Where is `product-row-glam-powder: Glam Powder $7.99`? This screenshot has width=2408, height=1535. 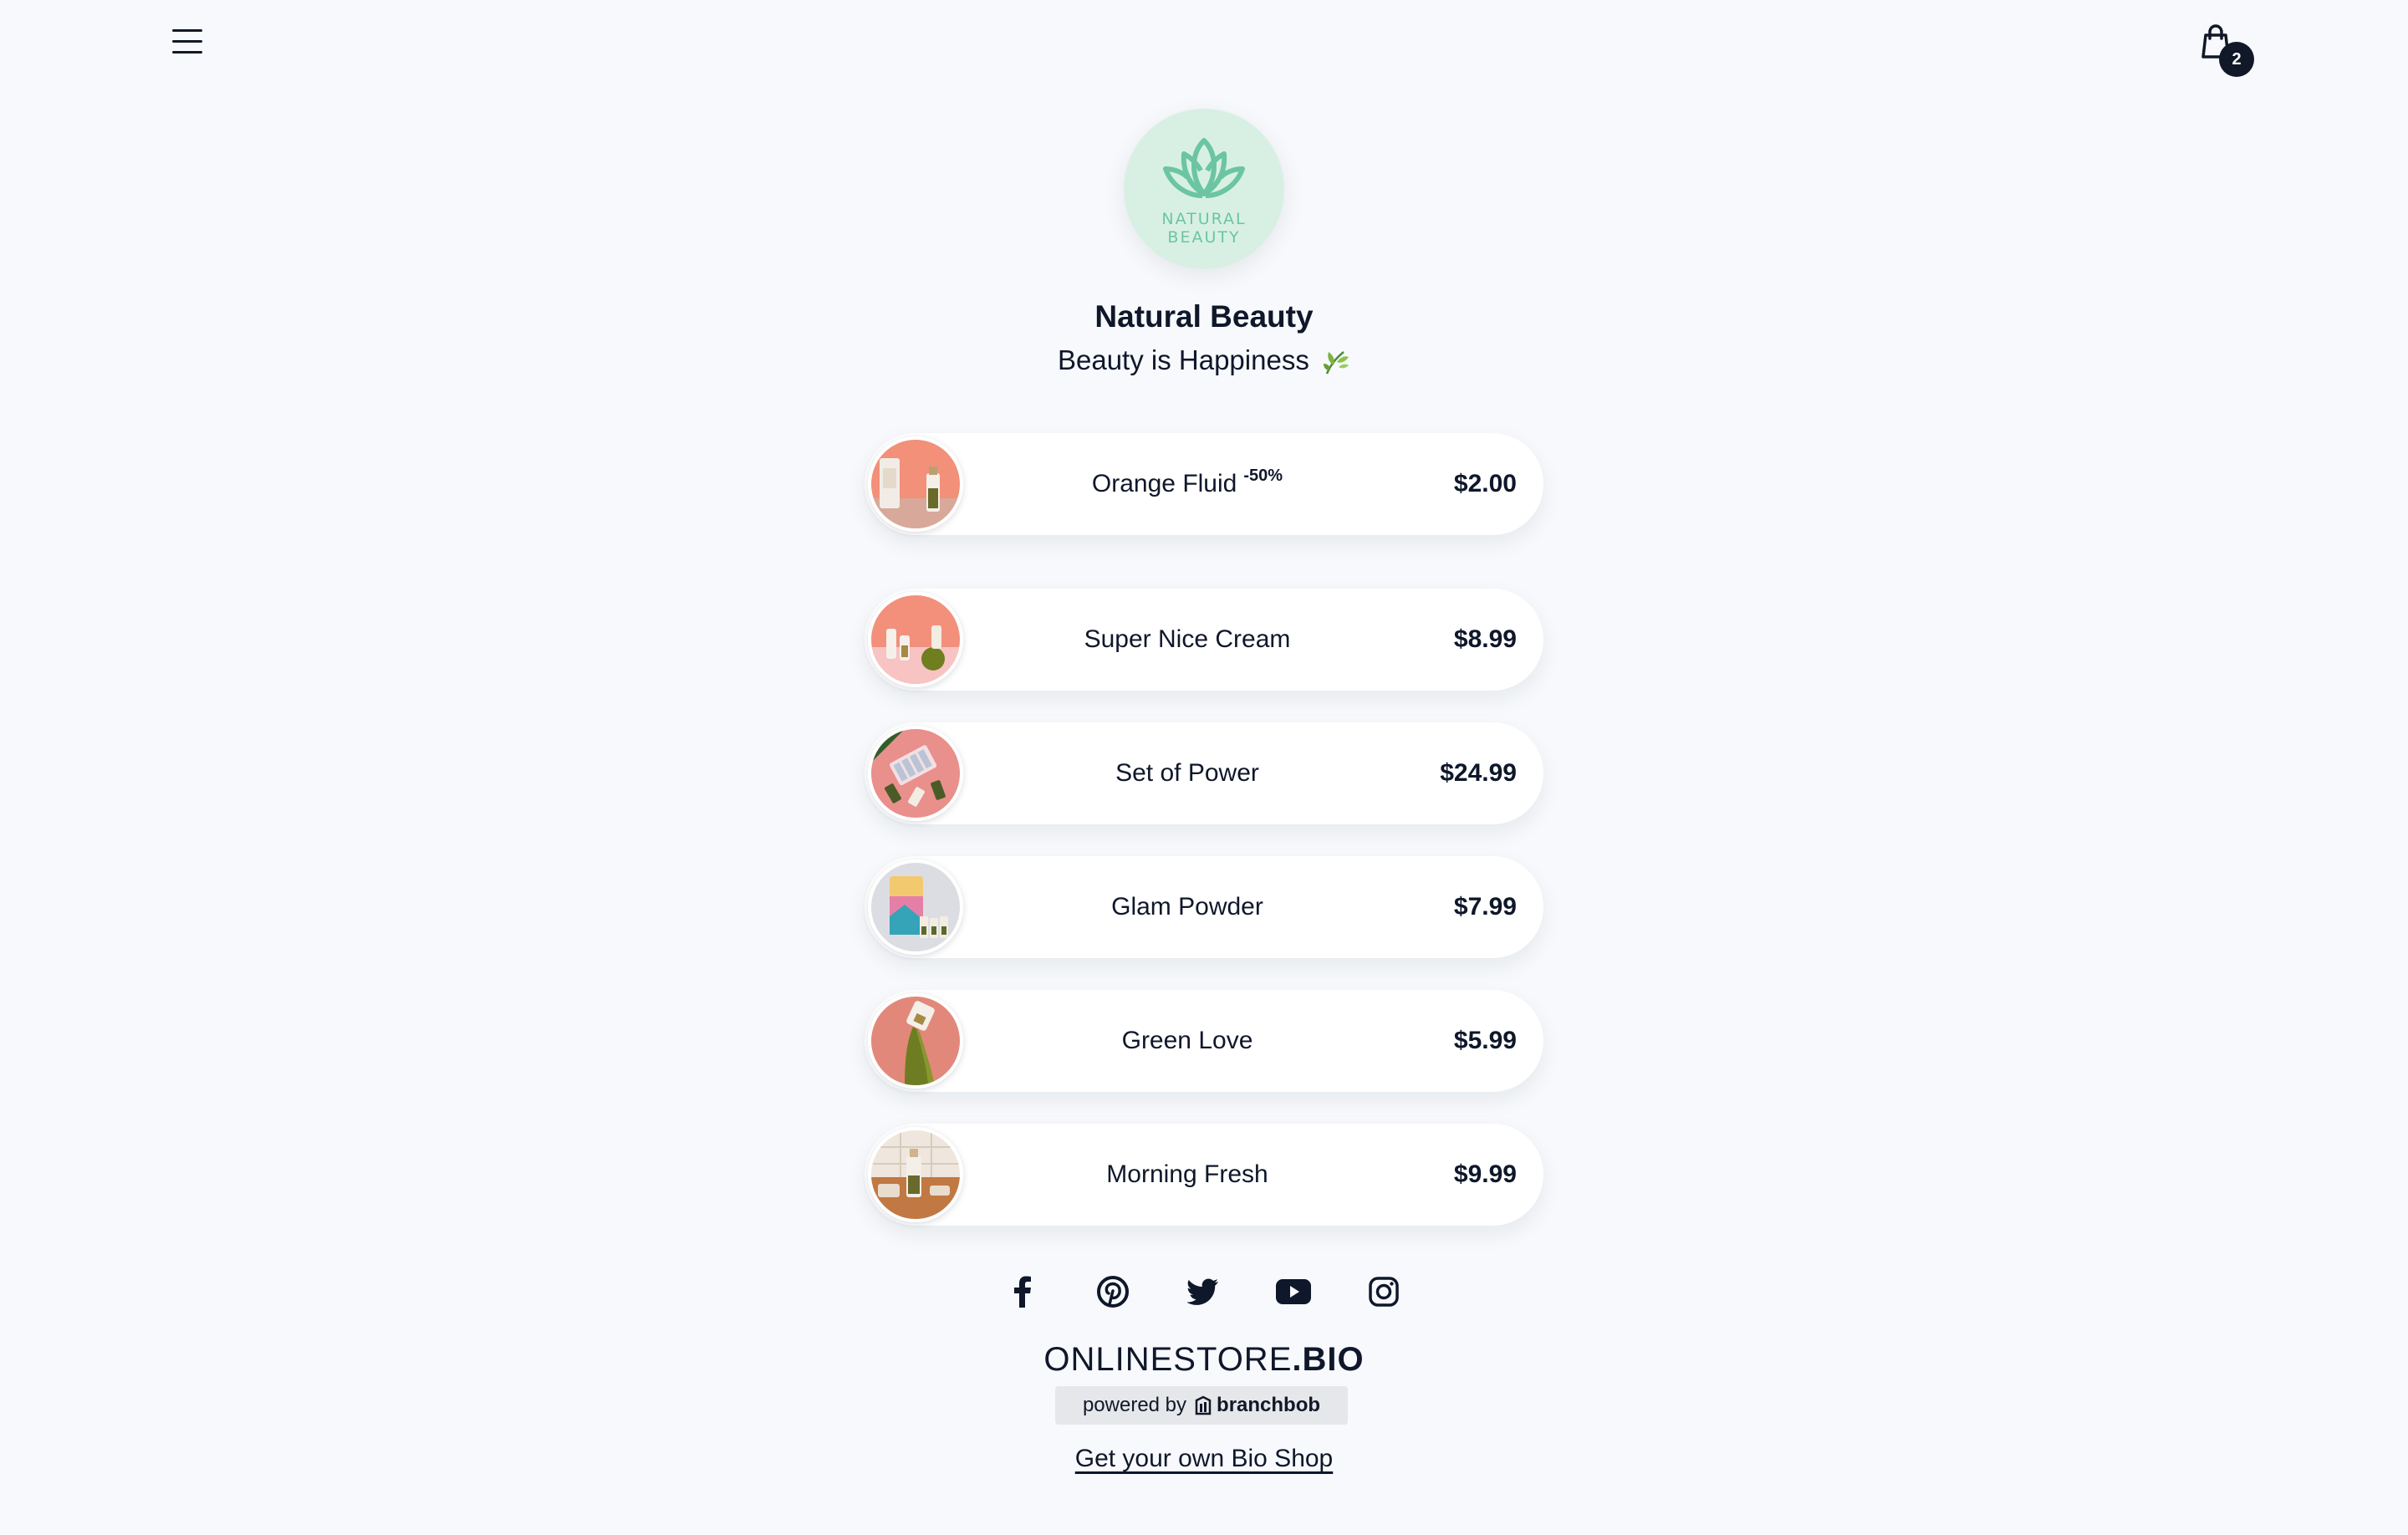 product-row-glam-powder: Glam Powder $7.99 is located at coordinates (1204, 907).